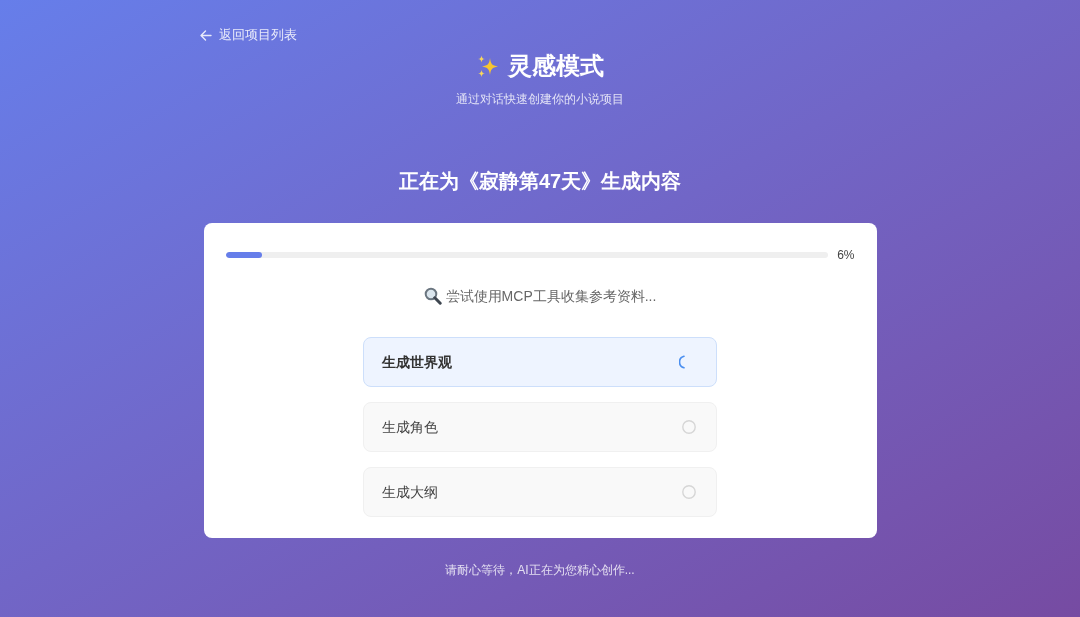  Describe the element at coordinates (487, 66) in the screenshot. I see `sparkles-icon` at that location.